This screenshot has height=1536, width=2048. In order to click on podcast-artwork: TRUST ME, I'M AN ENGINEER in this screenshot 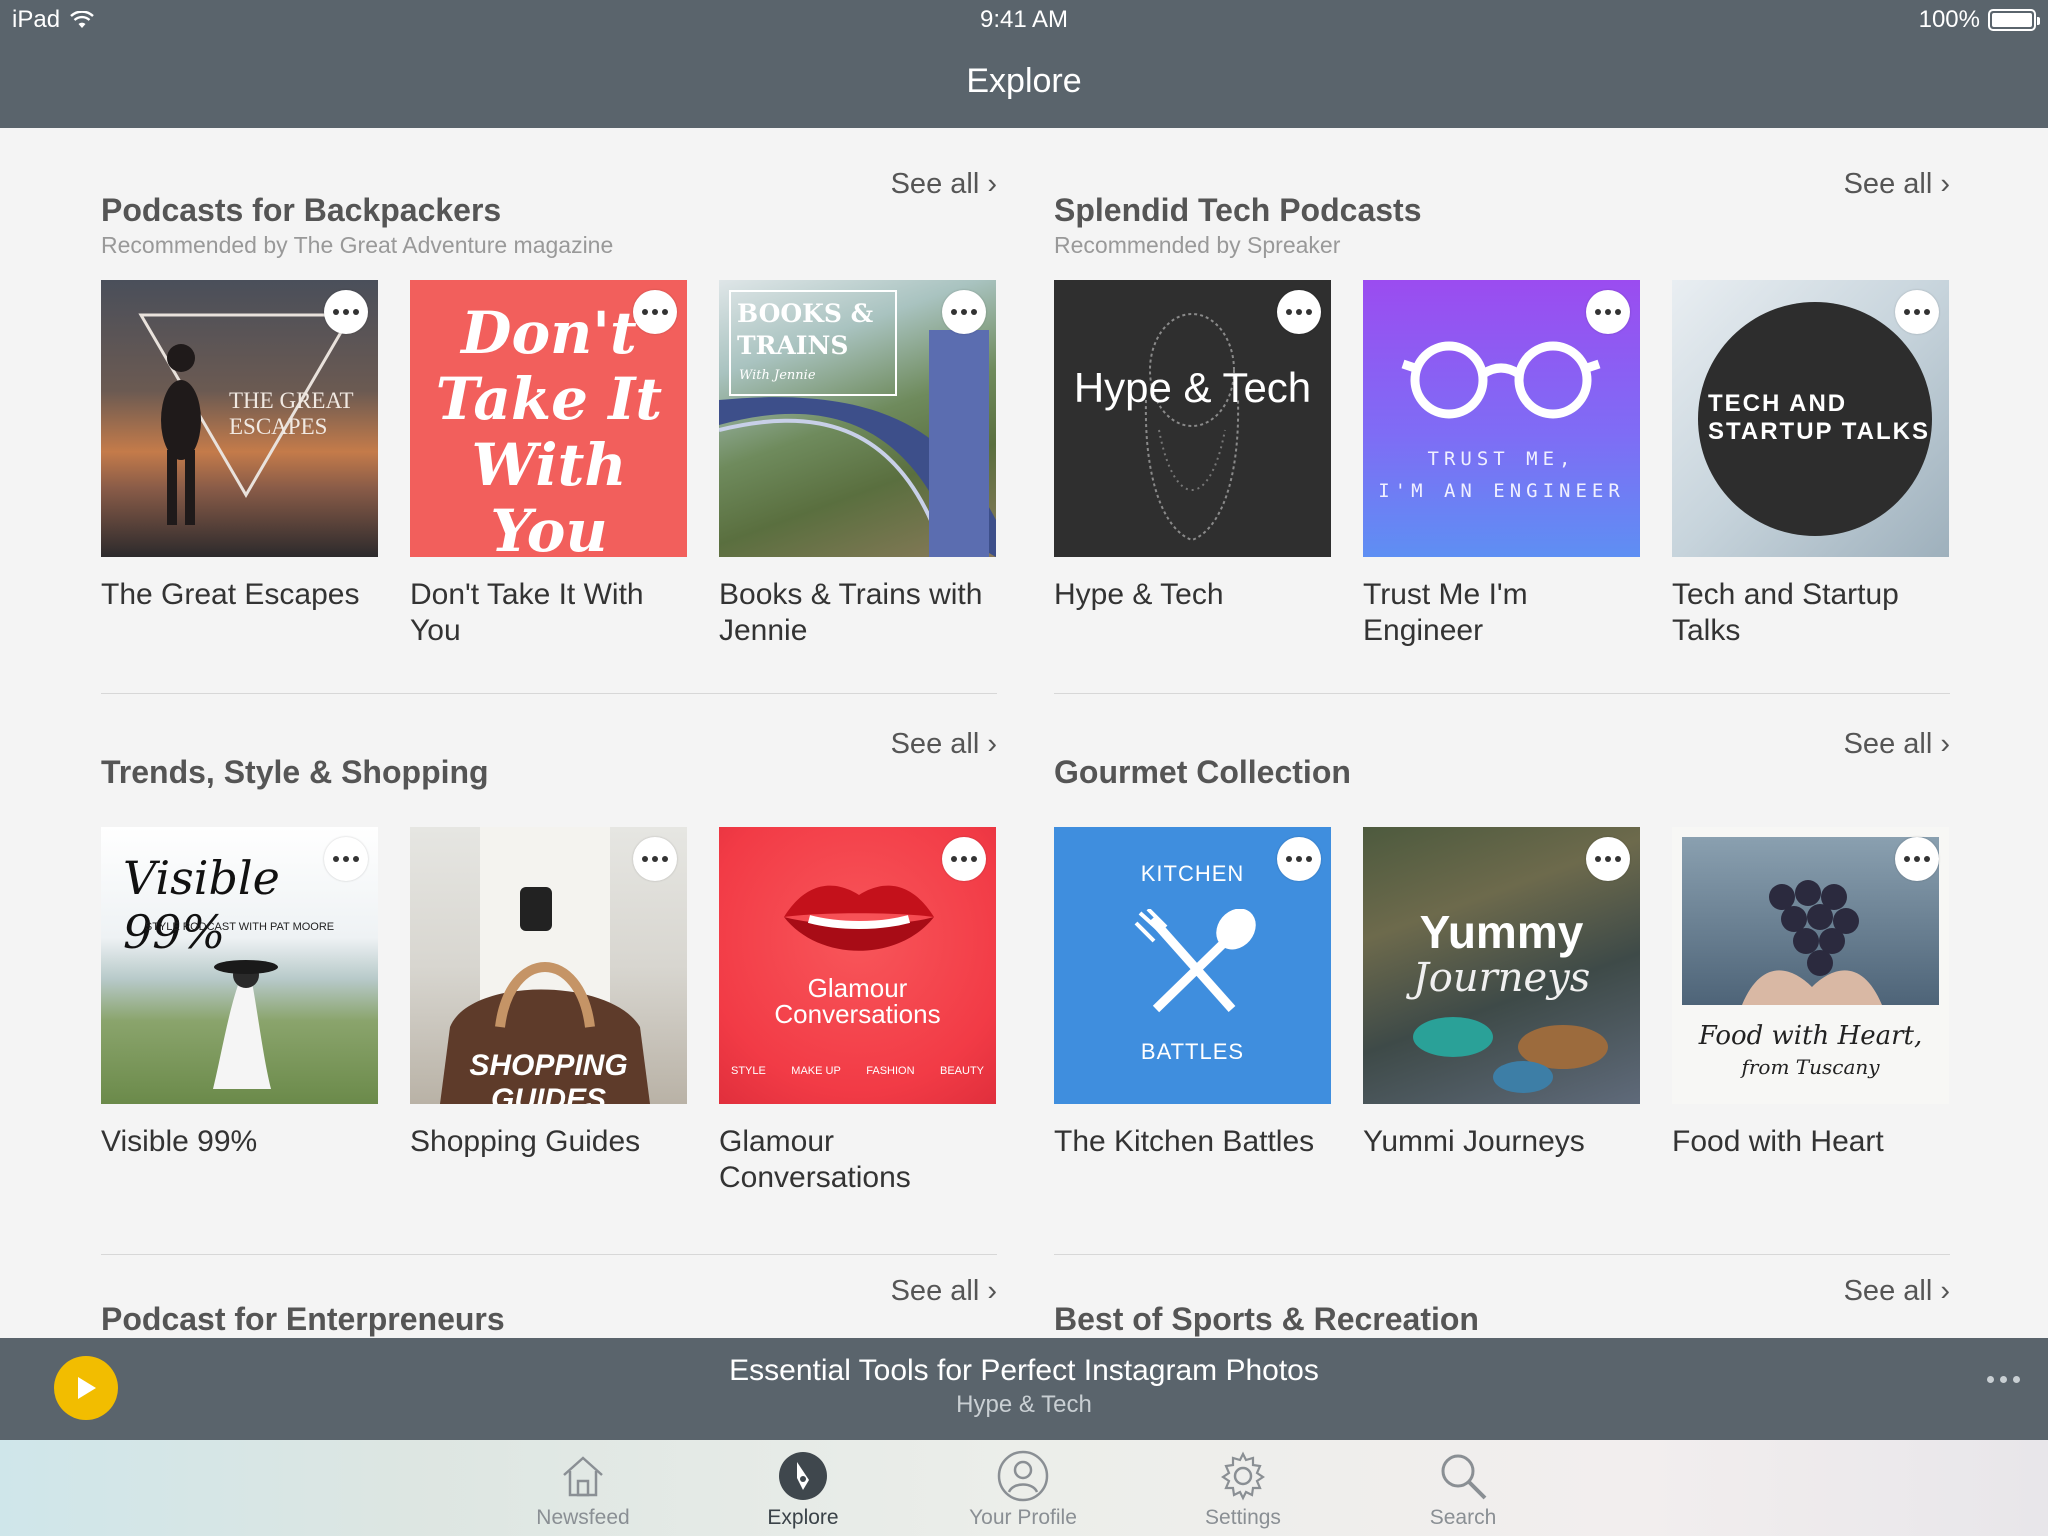, I will do `click(1501, 418)`.